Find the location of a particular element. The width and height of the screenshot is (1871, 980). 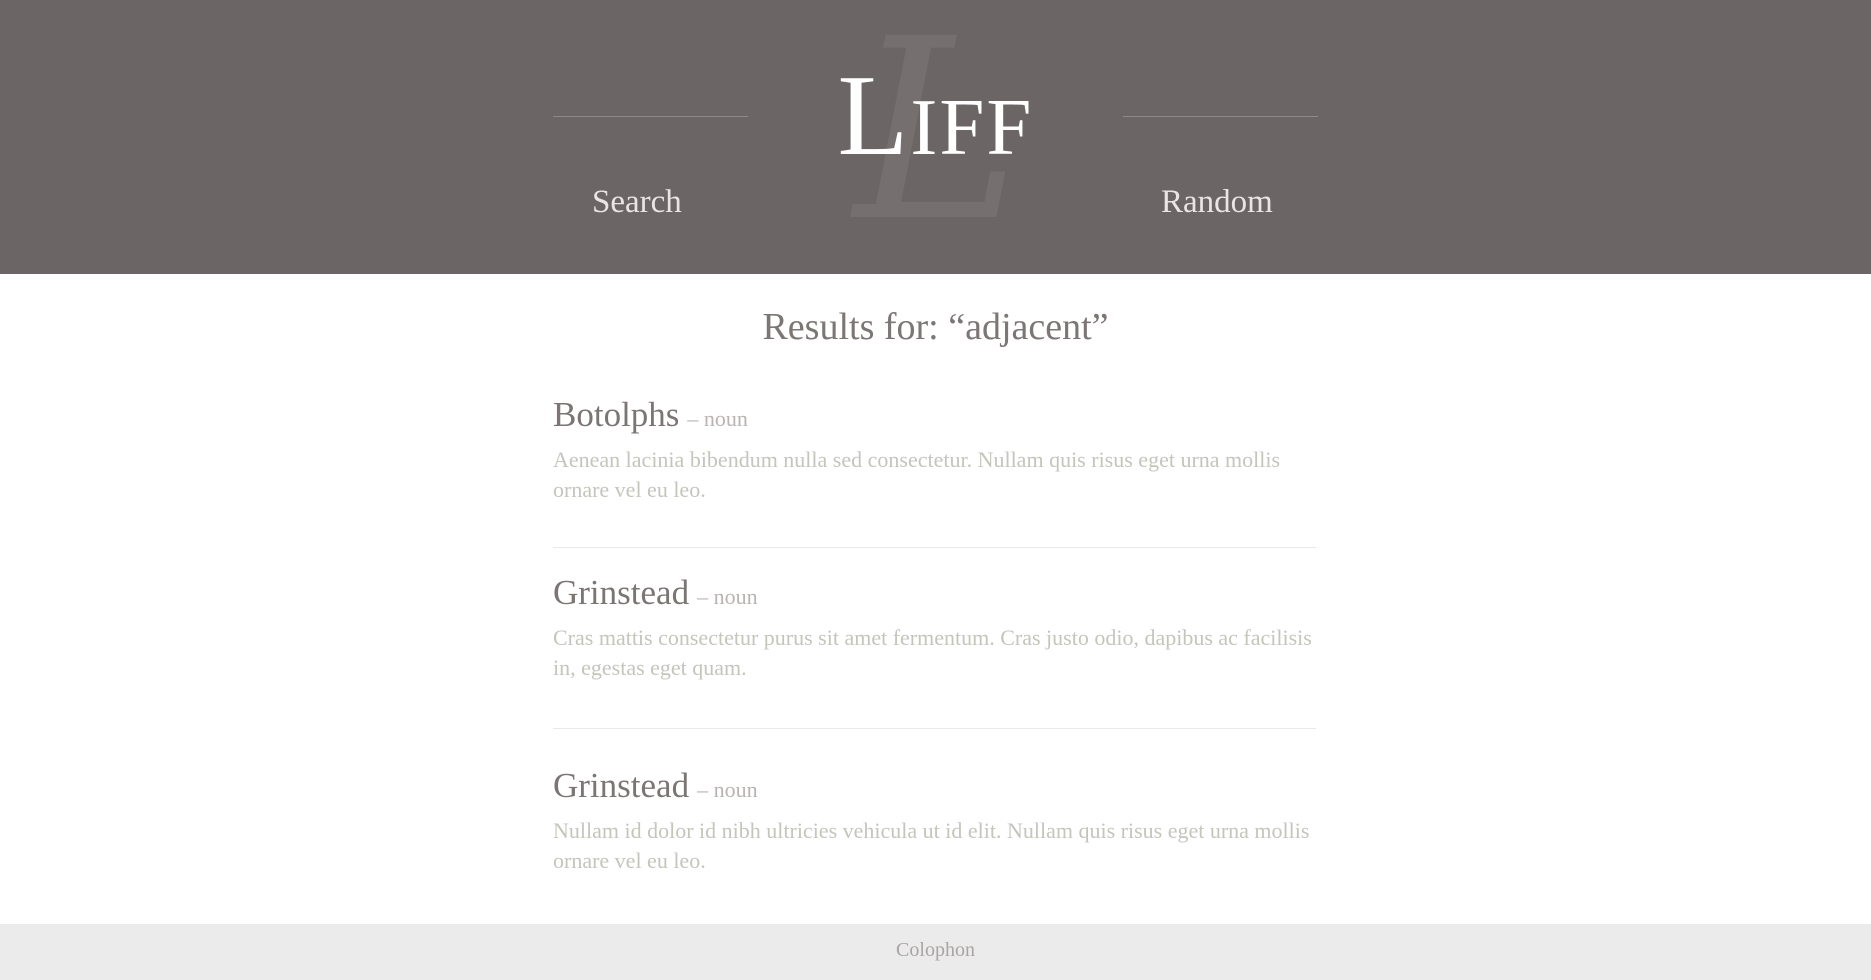

nav-search-link: Search is located at coordinates (637, 202).